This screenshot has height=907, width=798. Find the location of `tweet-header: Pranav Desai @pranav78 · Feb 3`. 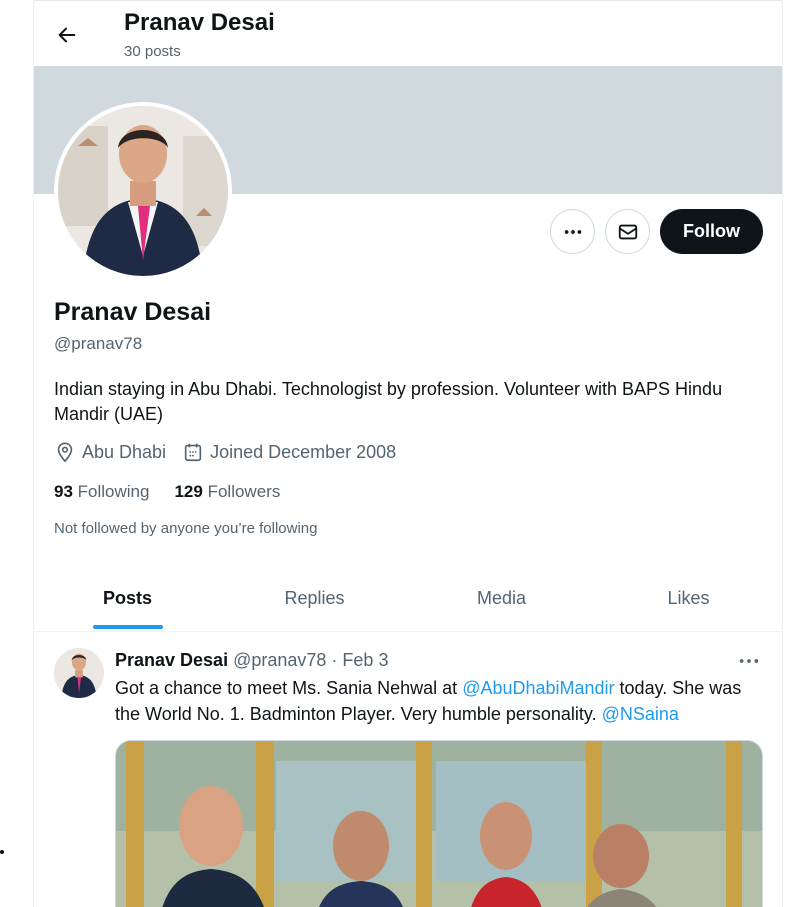

tweet-header: Pranav Desai @pranav78 · Feb 3 is located at coordinates (251, 660).